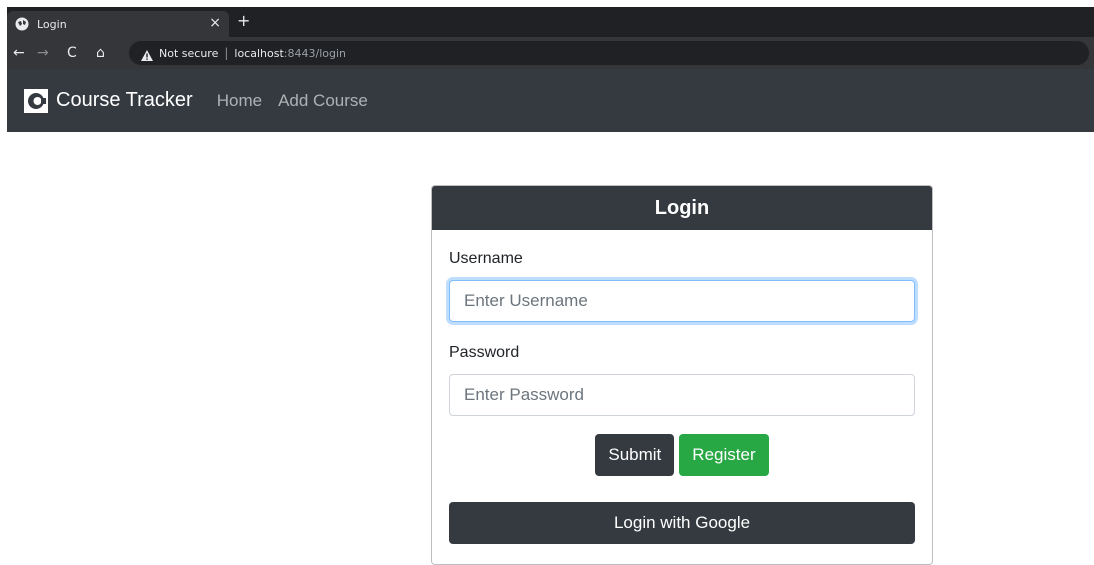 Image resolution: width=1094 pixels, height=565 pixels. I want to click on register-button: Register, so click(724, 455).